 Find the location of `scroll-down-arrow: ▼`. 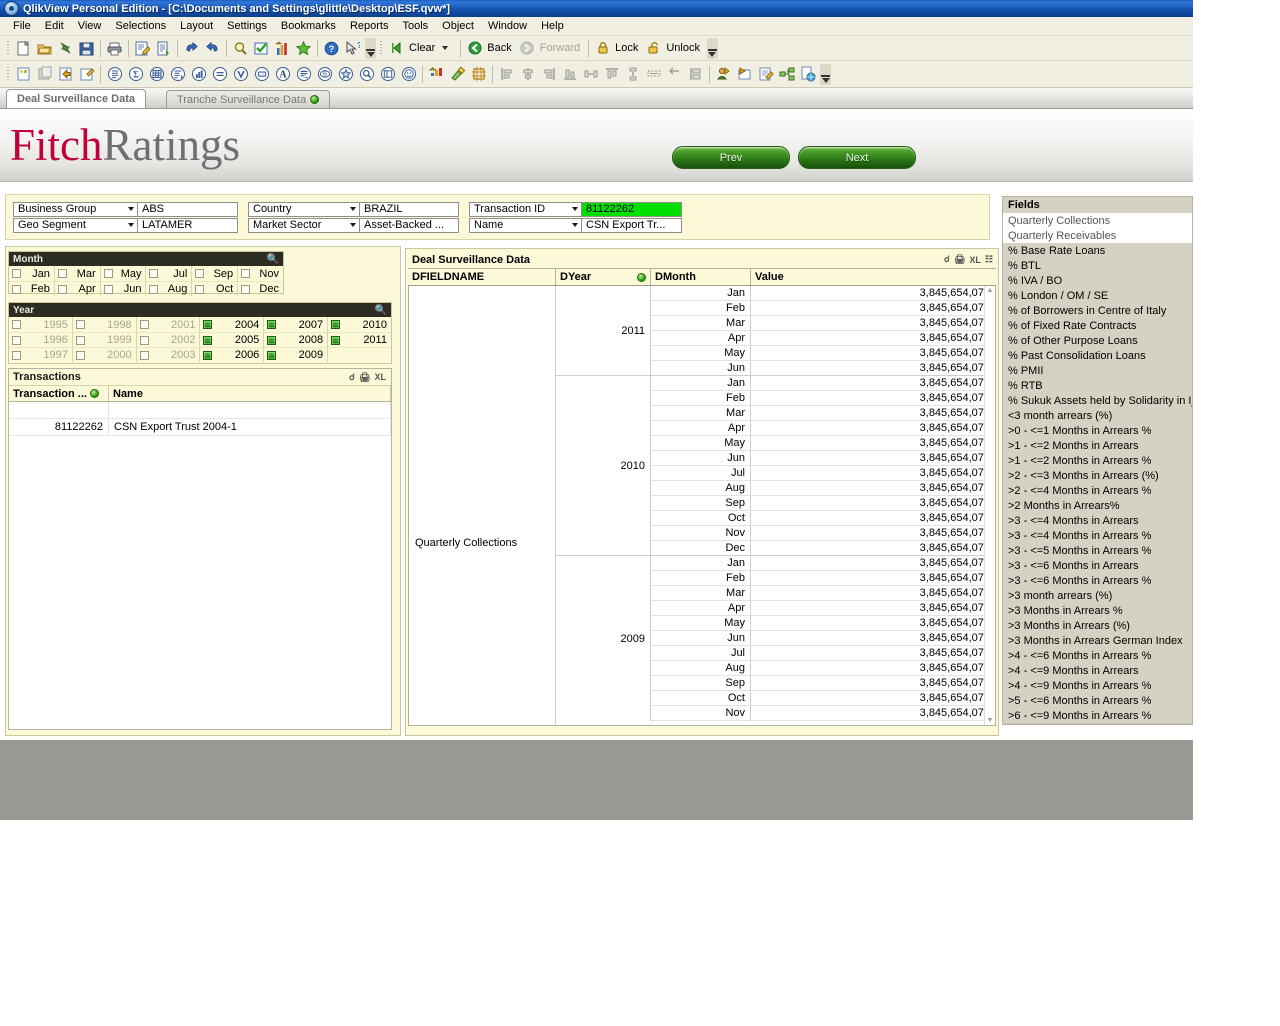

scroll-down-arrow: ▼ is located at coordinates (990, 720).